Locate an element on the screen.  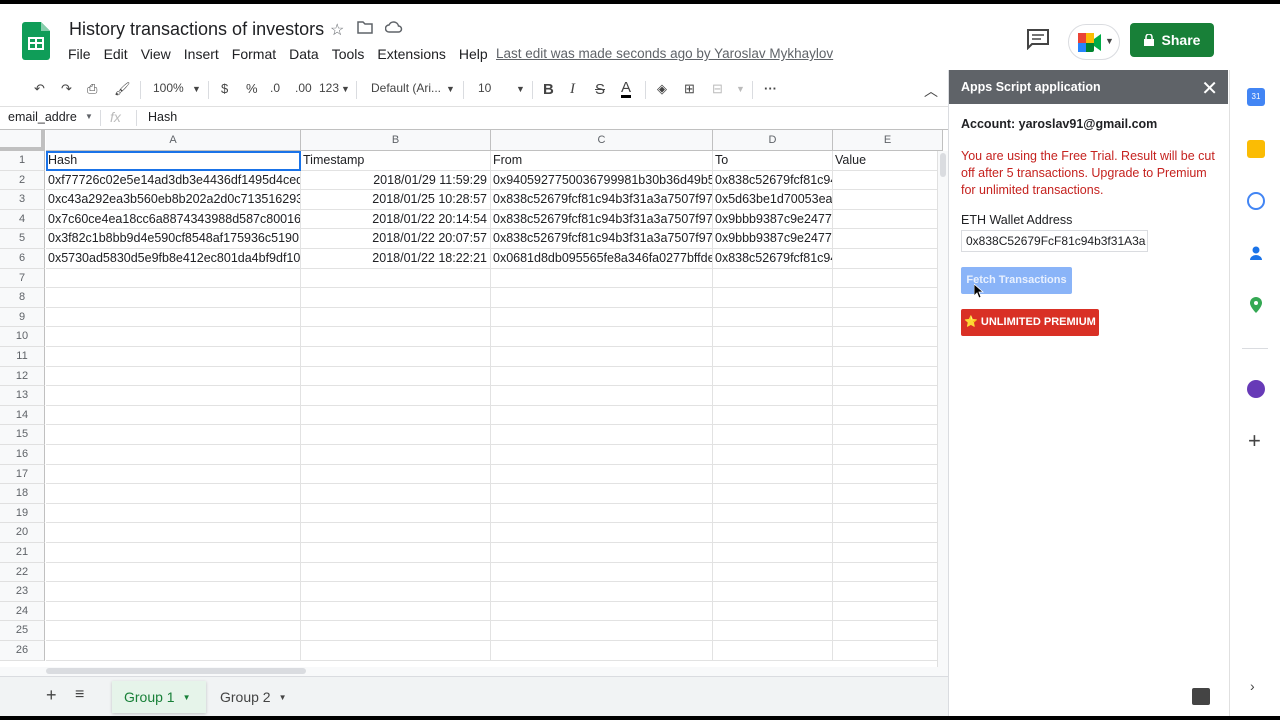
horizontal-scrollbar is located at coordinates (474, 671).